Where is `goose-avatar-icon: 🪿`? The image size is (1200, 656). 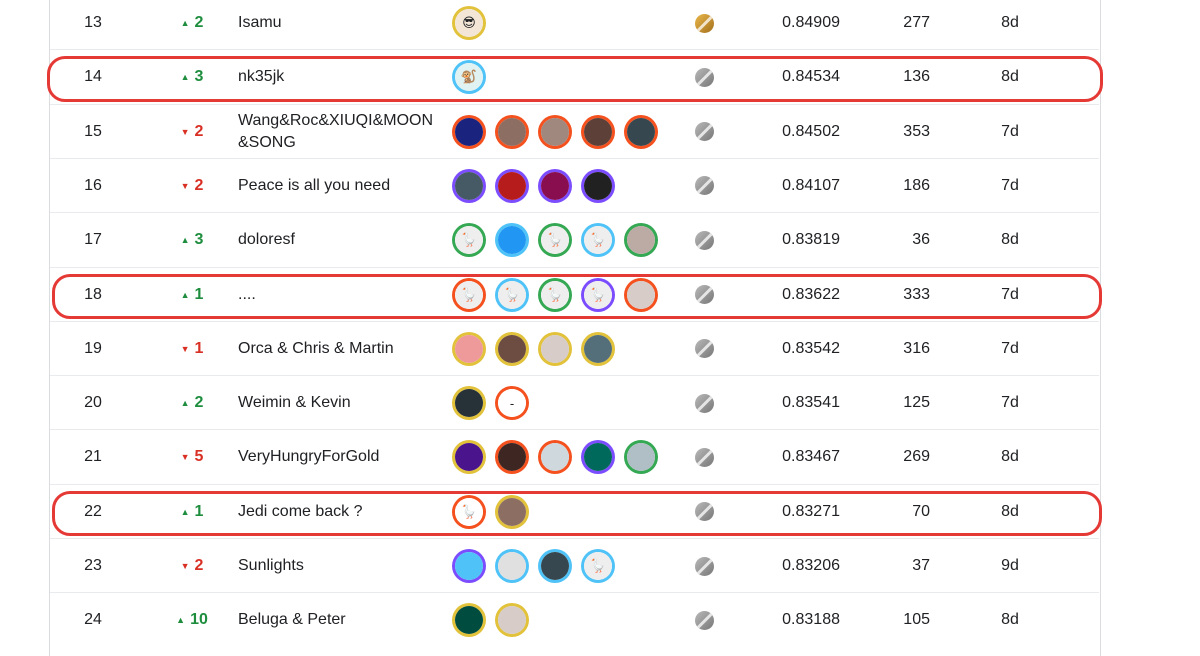
goose-avatar-icon: 🪿 is located at coordinates (555, 294).